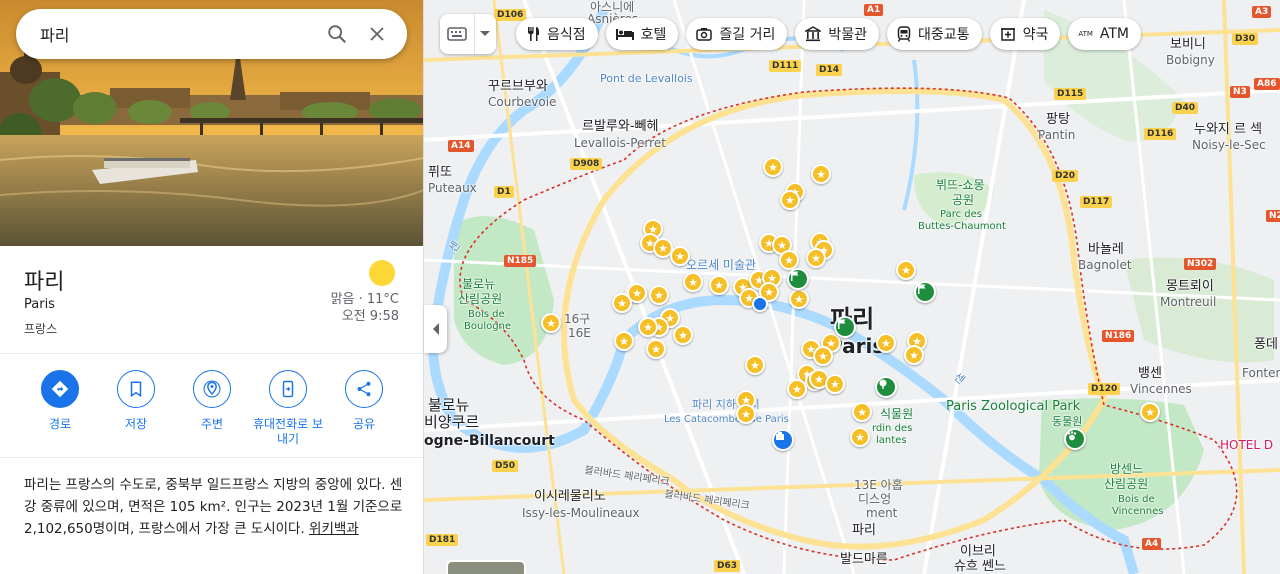 This screenshot has height=574, width=1280. What do you see at coordinates (288, 405) in the screenshot?
I see `send-to-phone-button: 휴대전화로 보내기` at bounding box center [288, 405].